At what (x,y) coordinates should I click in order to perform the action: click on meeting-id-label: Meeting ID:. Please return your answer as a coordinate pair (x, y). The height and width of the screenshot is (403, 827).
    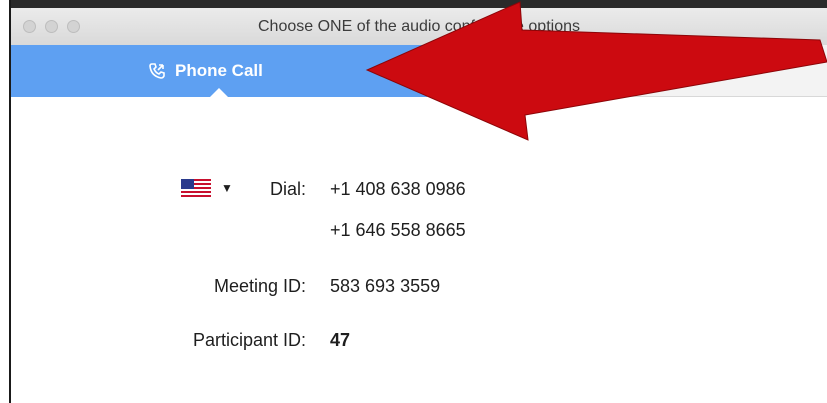
    Looking at the image, I should click on (259, 286).